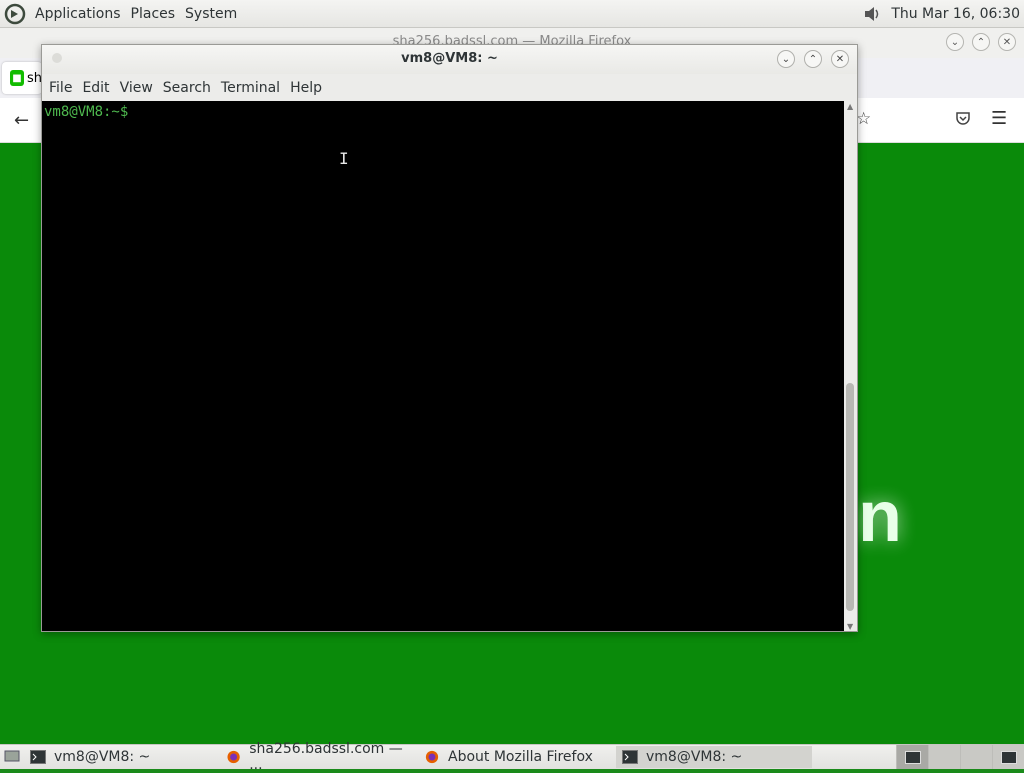 The image size is (1024, 773). What do you see at coordinates (306, 88) in the screenshot?
I see `menu-help: Help` at bounding box center [306, 88].